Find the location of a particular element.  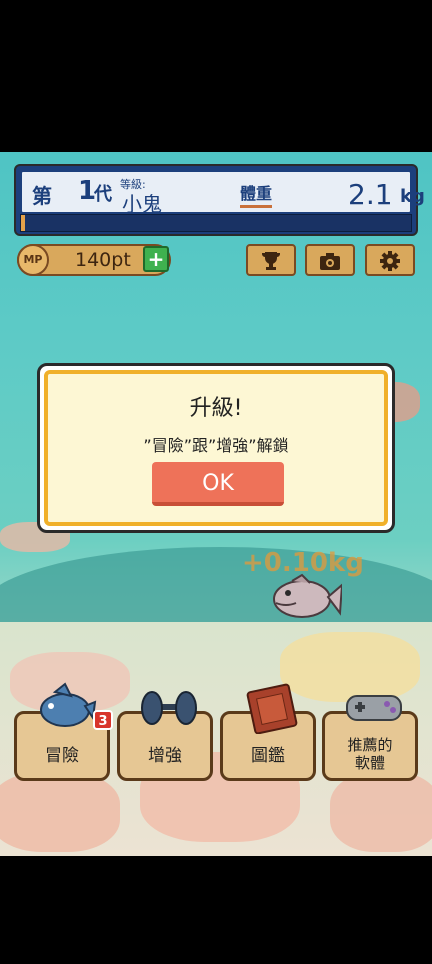

dumbbell-icon is located at coordinates (169, 708).